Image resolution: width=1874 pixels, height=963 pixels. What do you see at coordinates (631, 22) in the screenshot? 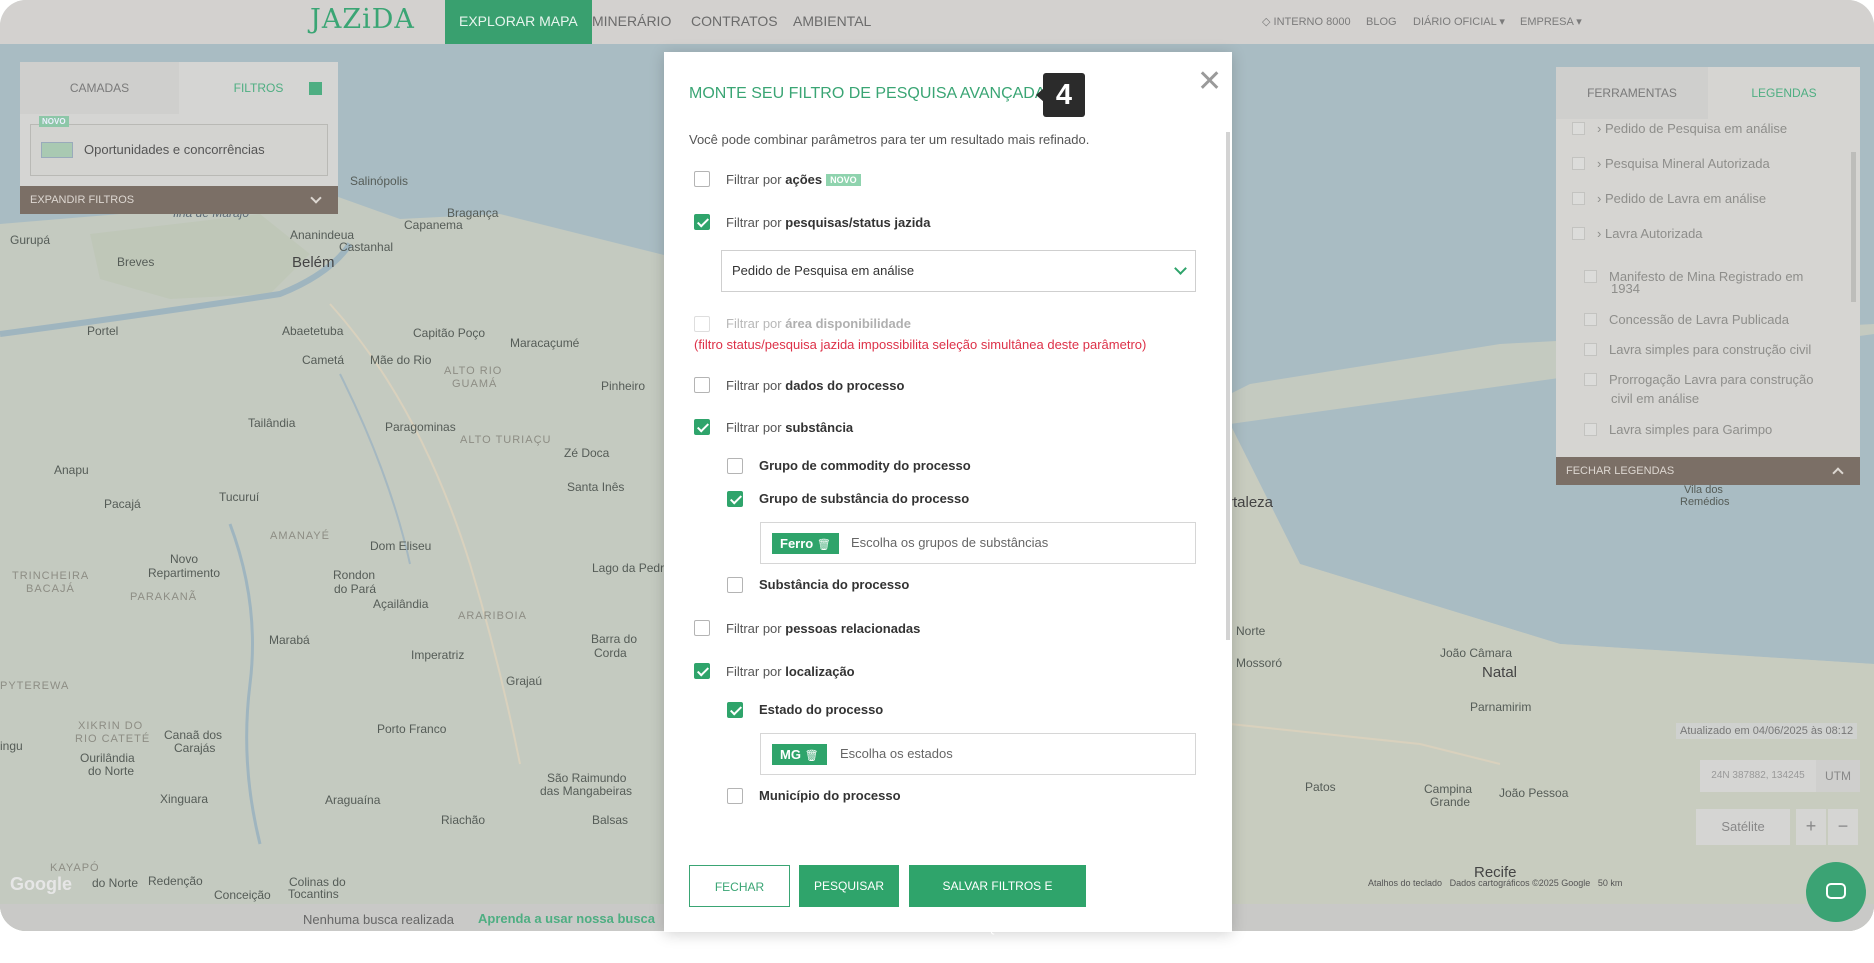
I see `nav-minerario: MINERÁRIO` at bounding box center [631, 22].